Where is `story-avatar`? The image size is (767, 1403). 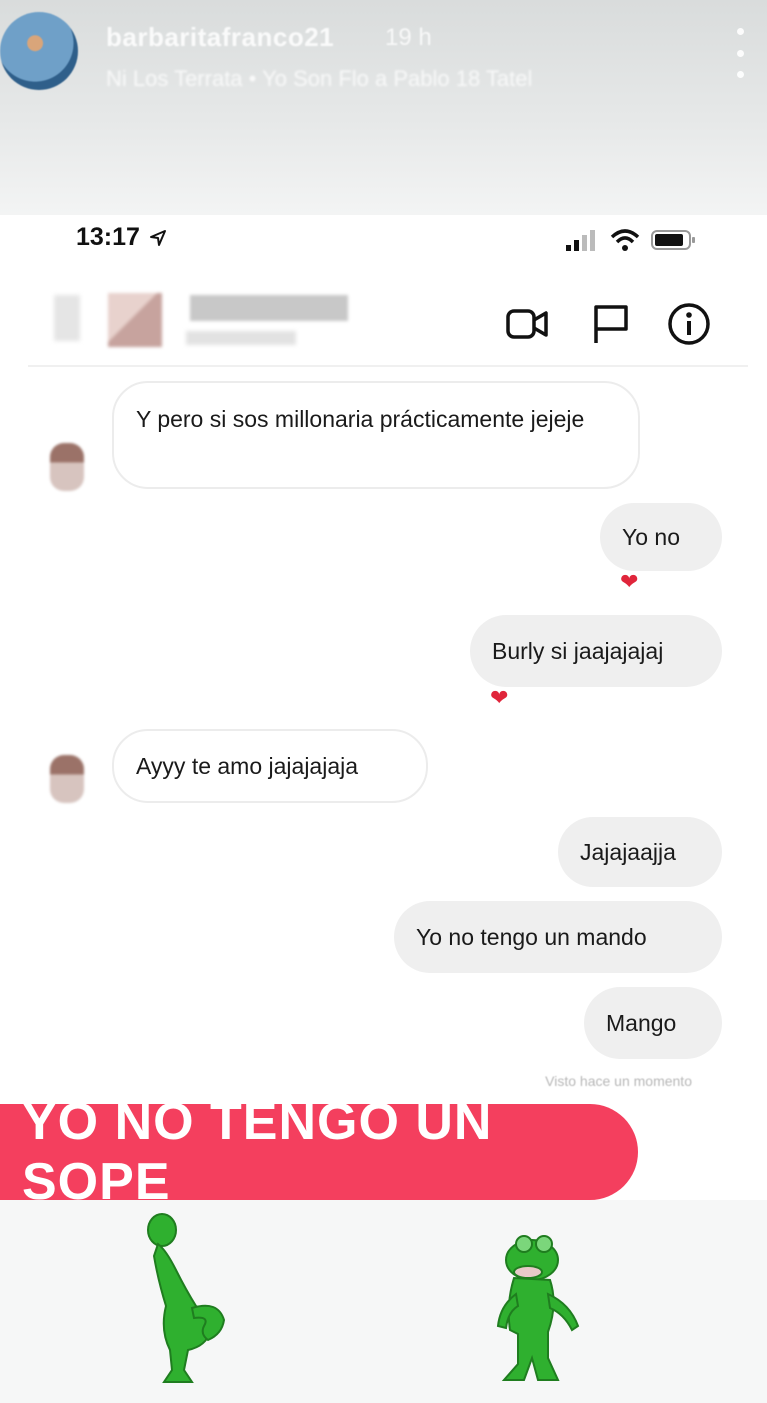
story-avatar is located at coordinates (39, 51).